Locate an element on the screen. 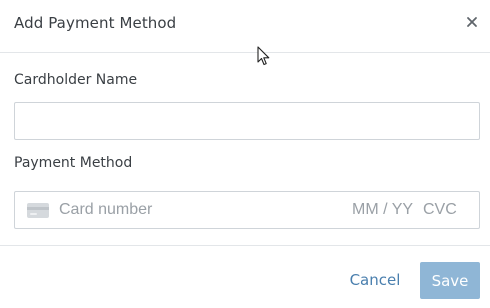 The height and width of the screenshot is (308, 490). card-cvc-input: CVC is located at coordinates (440, 210).